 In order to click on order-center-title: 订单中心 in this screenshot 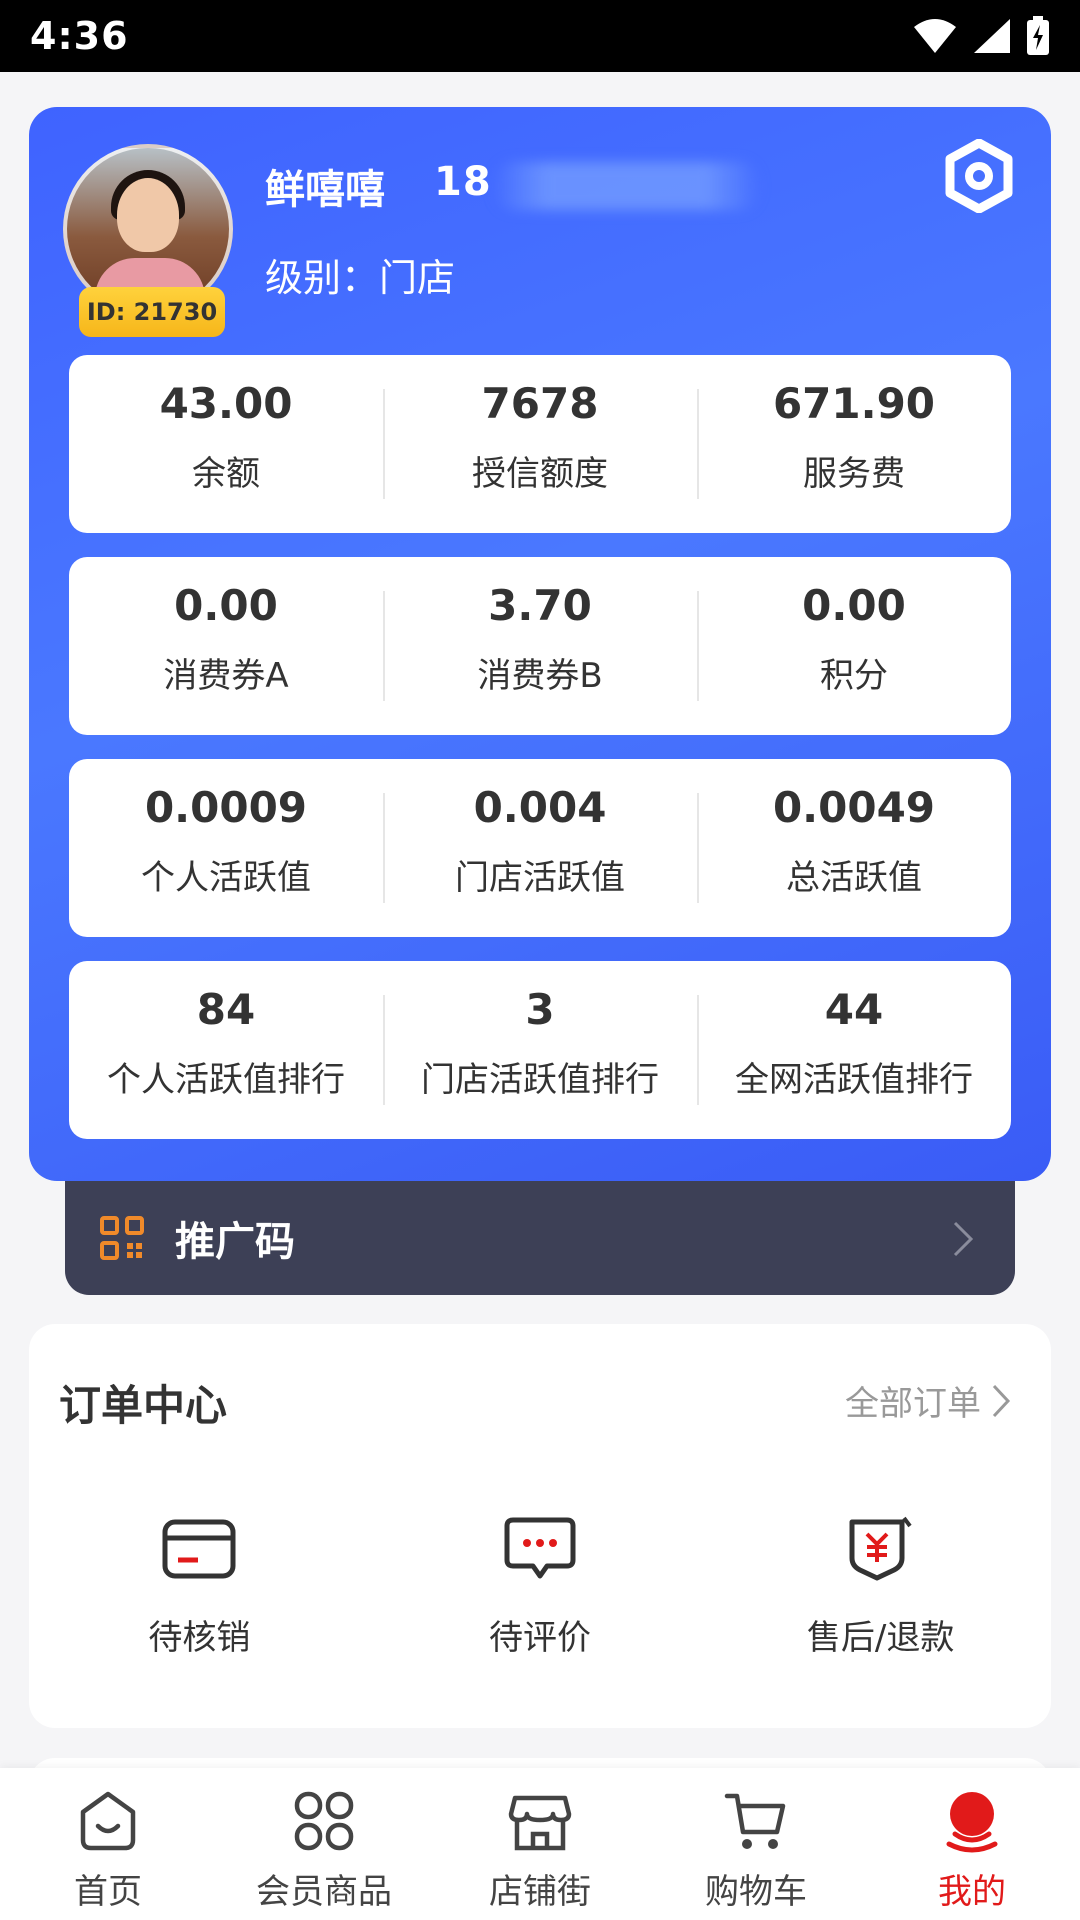, I will do `click(143, 1405)`.